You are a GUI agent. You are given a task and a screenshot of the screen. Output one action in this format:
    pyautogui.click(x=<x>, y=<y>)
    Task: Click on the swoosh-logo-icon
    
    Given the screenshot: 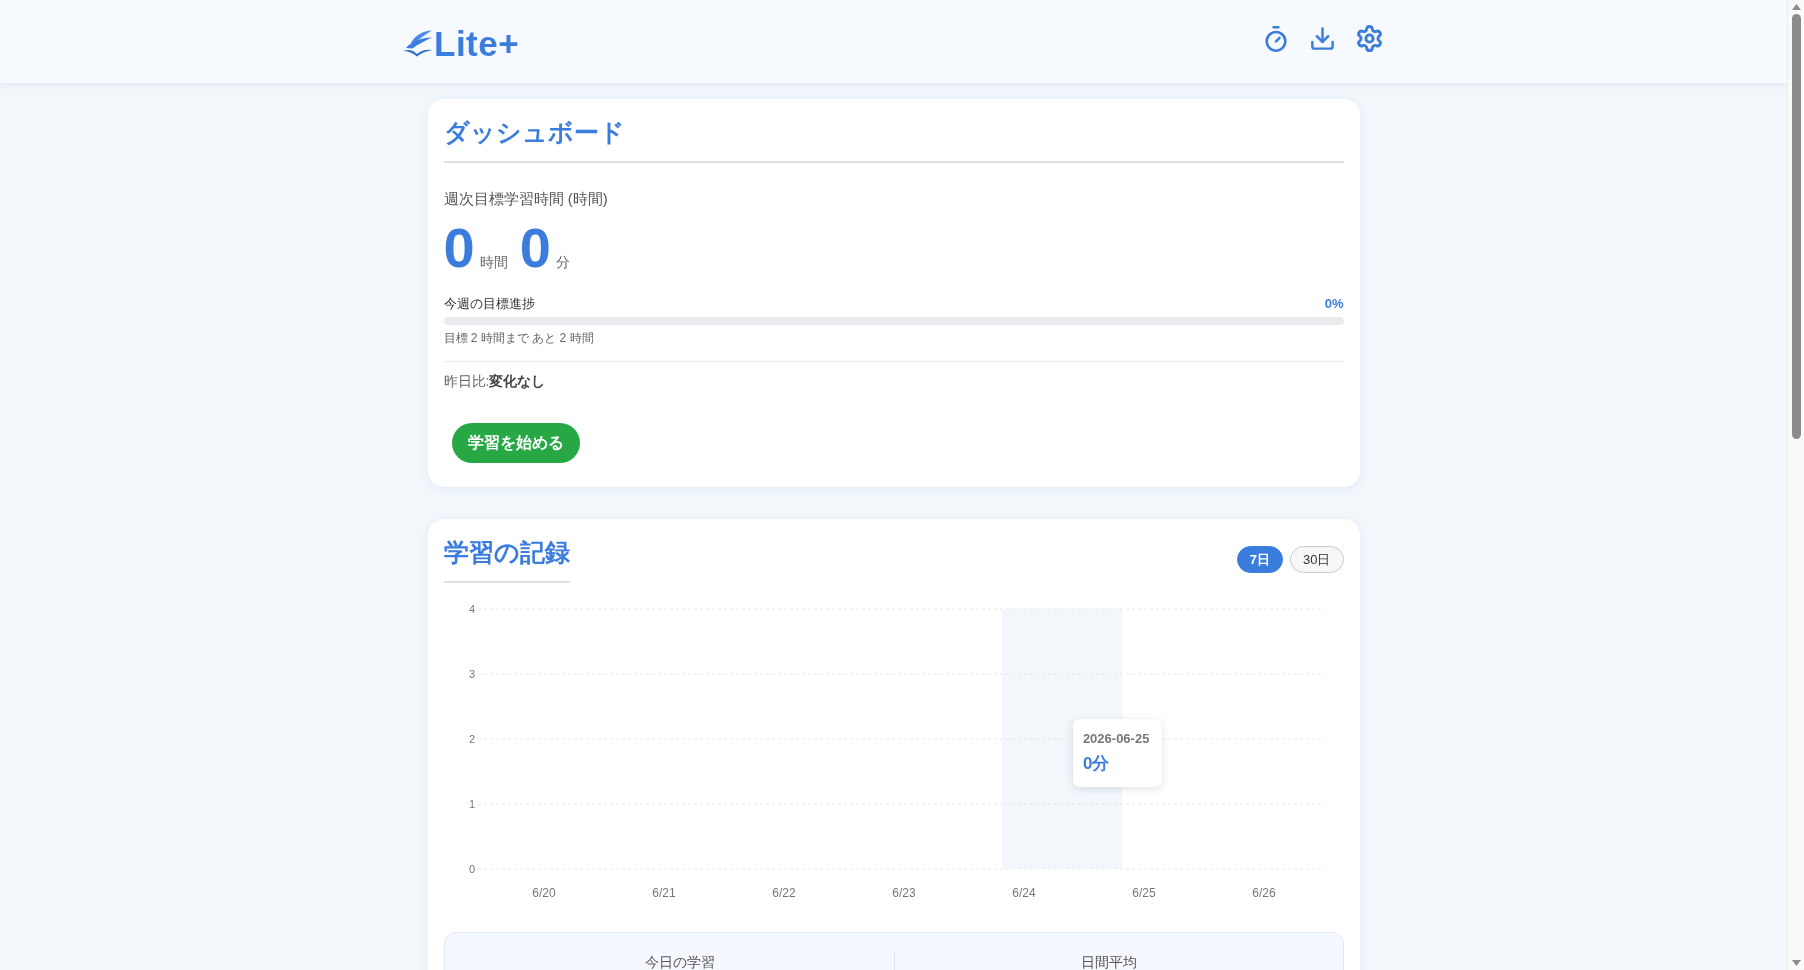 What is the action you would take?
    pyautogui.click(x=418, y=43)
    